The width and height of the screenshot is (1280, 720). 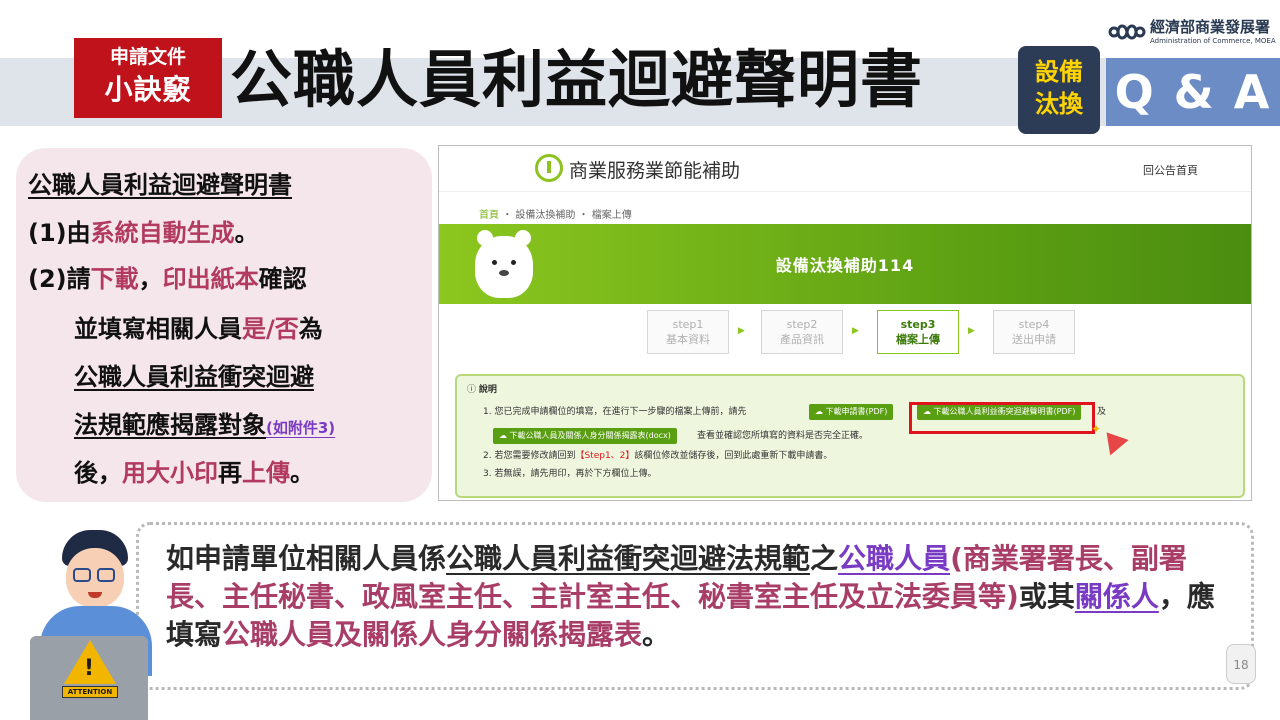 What do you see at coordinates (246, 233) in the screenshot?
I see `card-item-1-end: 。` at bounding box center [246, 233].